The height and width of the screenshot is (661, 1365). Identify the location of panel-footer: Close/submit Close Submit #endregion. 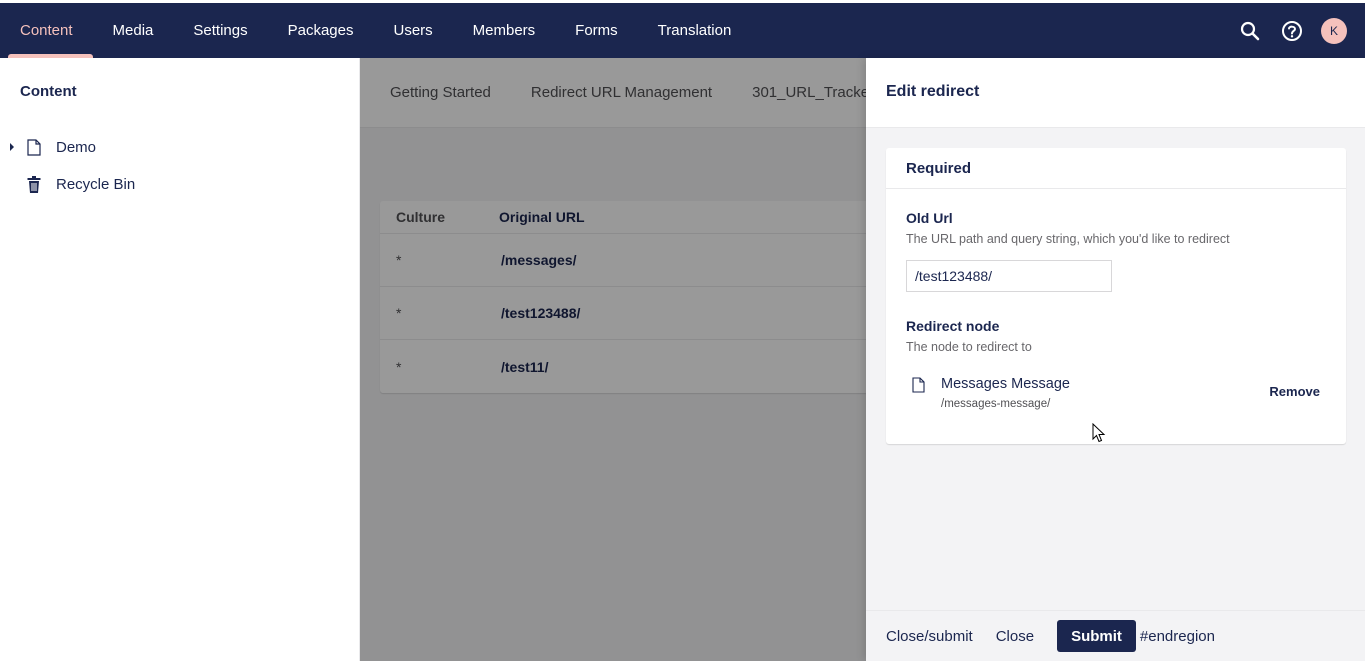
(1115, 635).